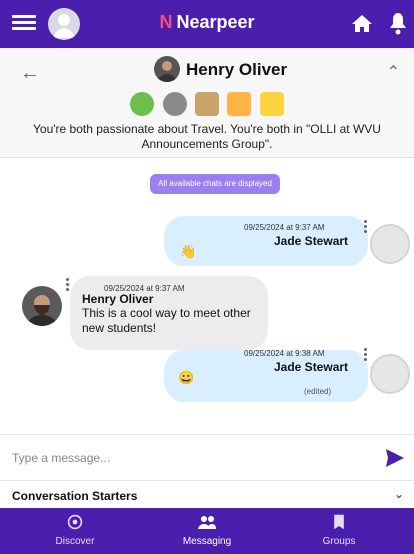 This screenshot has width=414, height=554. What do you see at coordinates (362, 24) in the screenshot?
I see `home-icon` at bounding box center [362, 24].